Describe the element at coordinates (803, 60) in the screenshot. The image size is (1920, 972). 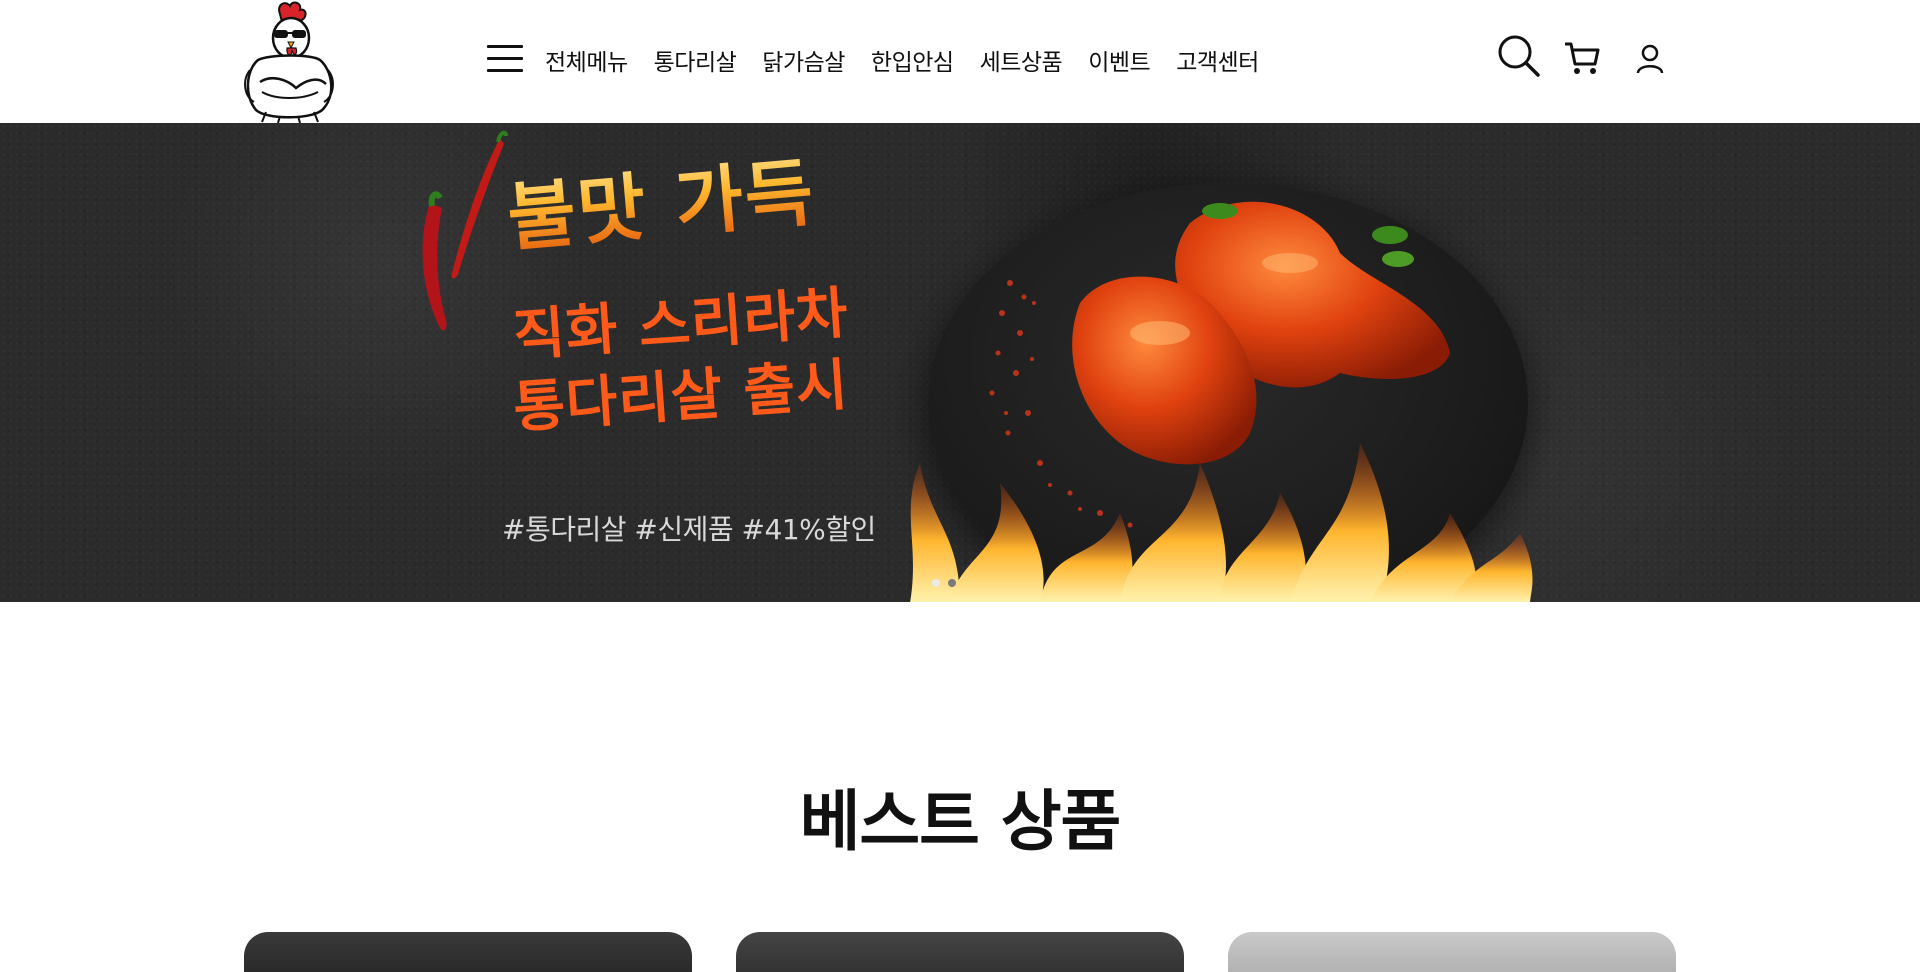
I see `nav-item-chicken-breast: 닭가슴살` at that location.